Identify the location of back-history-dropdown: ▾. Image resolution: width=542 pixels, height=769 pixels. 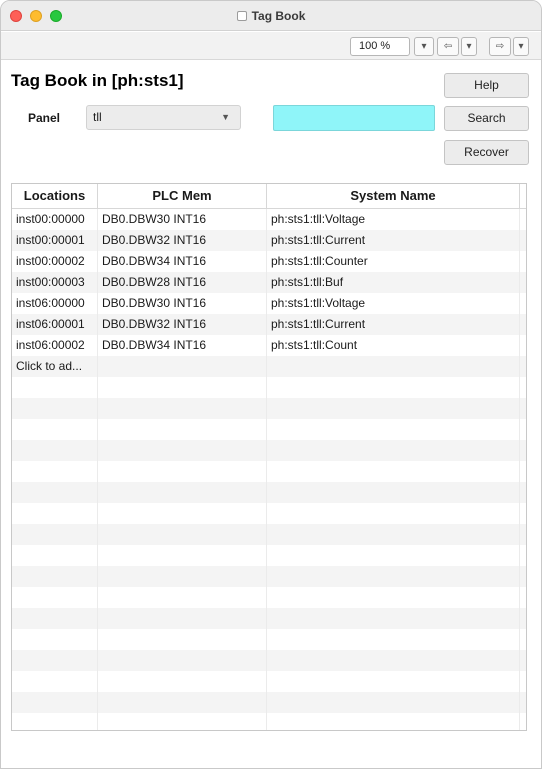
(469, 46).